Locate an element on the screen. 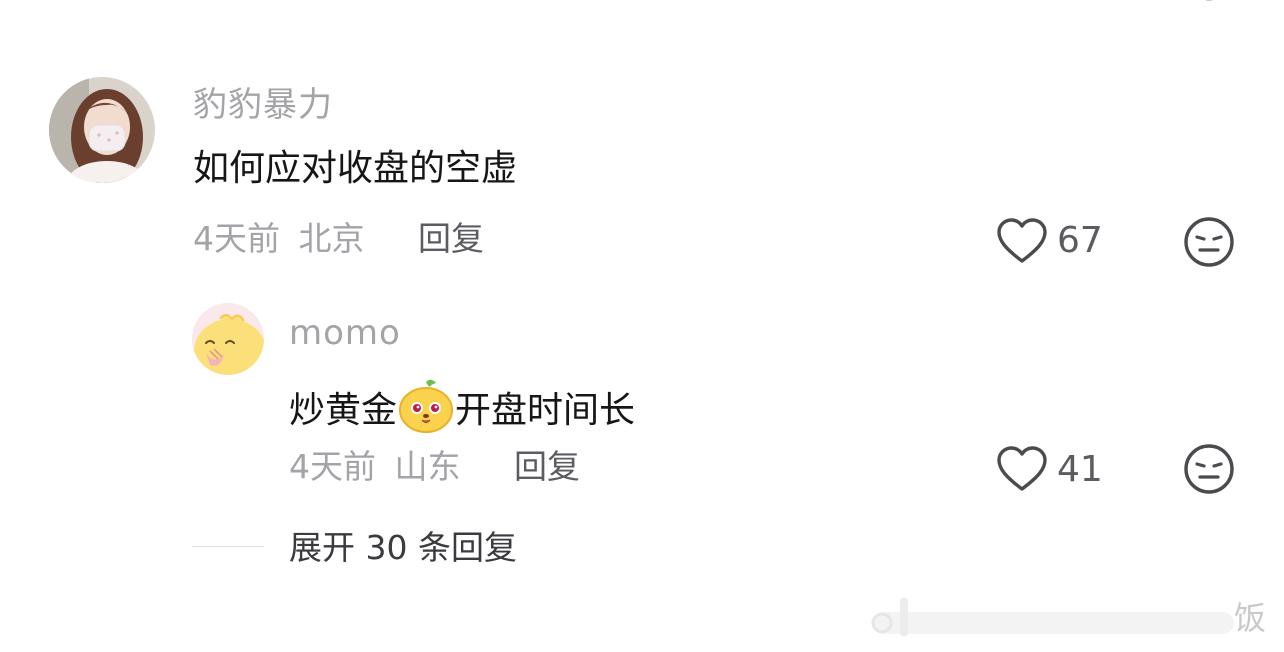 The height and width of the screenshot is (652, 1284). reply-text: 炒黄金 开盘时间长 is located at coordinates (462, 406).